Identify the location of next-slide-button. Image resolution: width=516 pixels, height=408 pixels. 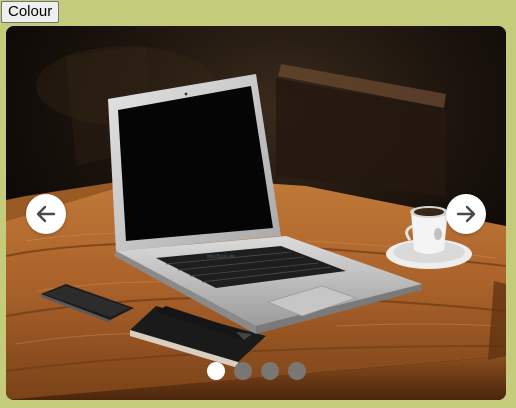
(466, 214).